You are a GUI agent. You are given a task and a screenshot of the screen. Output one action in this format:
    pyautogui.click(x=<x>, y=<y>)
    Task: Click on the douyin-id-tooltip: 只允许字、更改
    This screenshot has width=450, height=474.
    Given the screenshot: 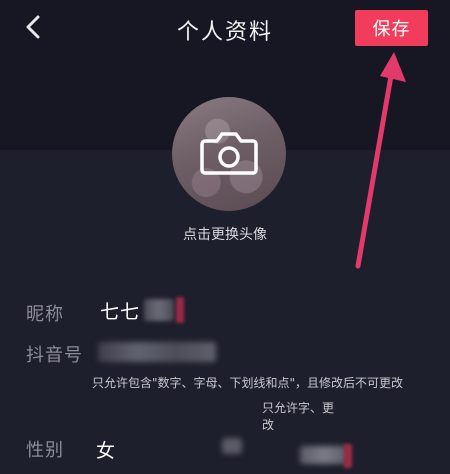 What is the action you would take?
    pyautogui.click(x=298, y=416)
    